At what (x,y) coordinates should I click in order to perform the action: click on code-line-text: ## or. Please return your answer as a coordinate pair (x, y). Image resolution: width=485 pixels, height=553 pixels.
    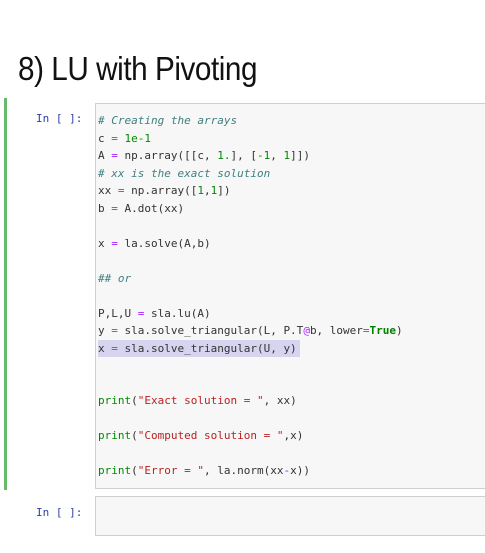
    Looking at the image, I should click on (114, 279).